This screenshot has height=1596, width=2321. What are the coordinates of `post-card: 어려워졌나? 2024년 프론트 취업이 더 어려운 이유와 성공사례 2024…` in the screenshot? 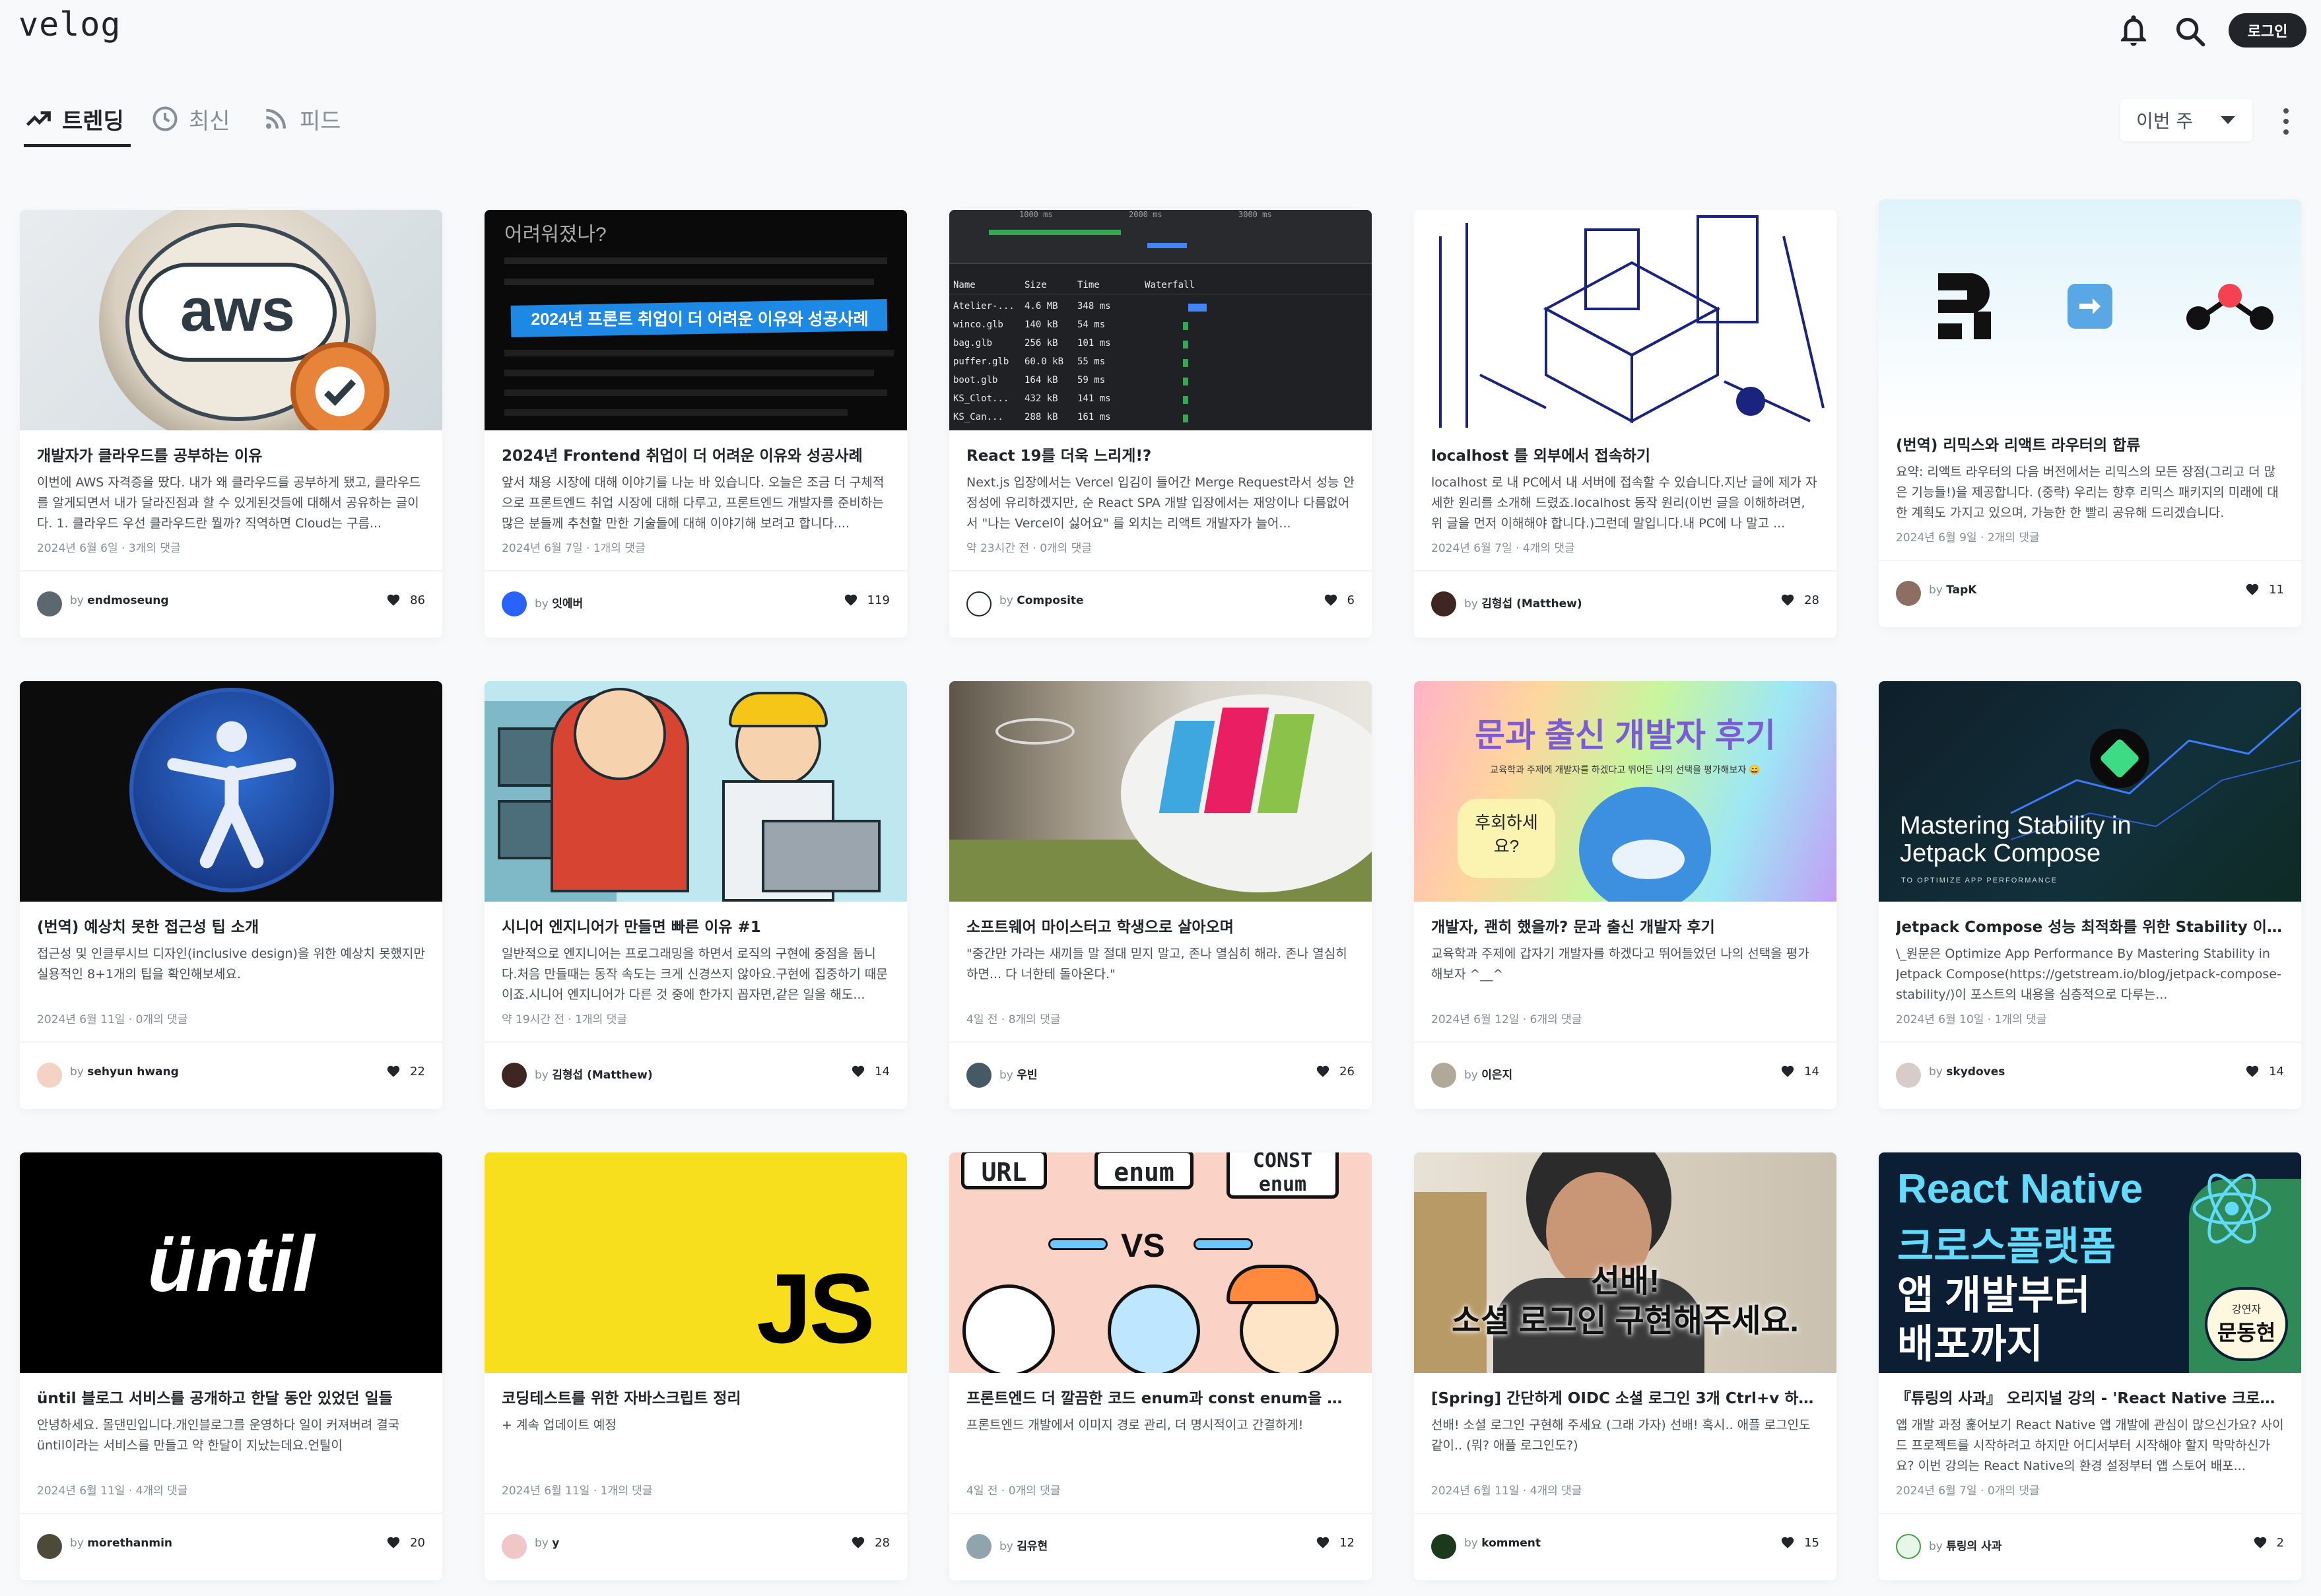 It's located at (696, 424).